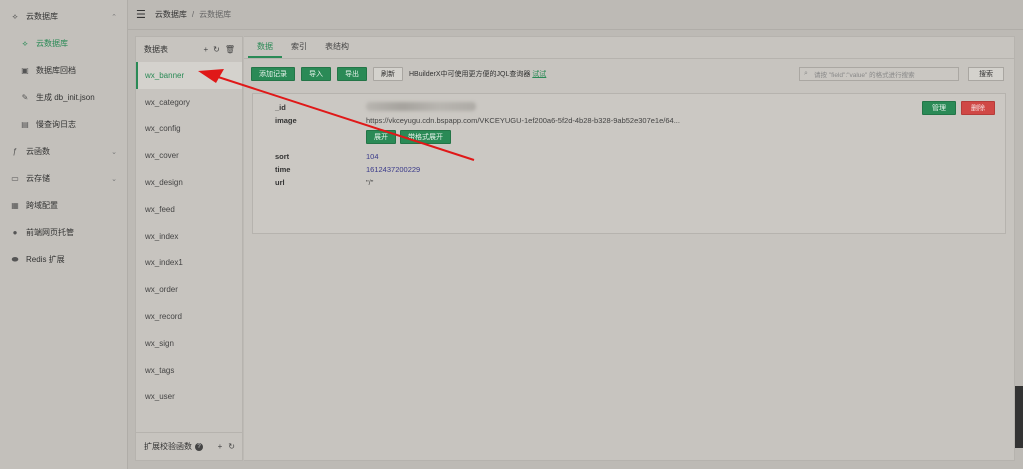  What do you see at coordinates (352, 74) in the screenshot?
I see `export-button: 导出` at bounding box center [352, 74].